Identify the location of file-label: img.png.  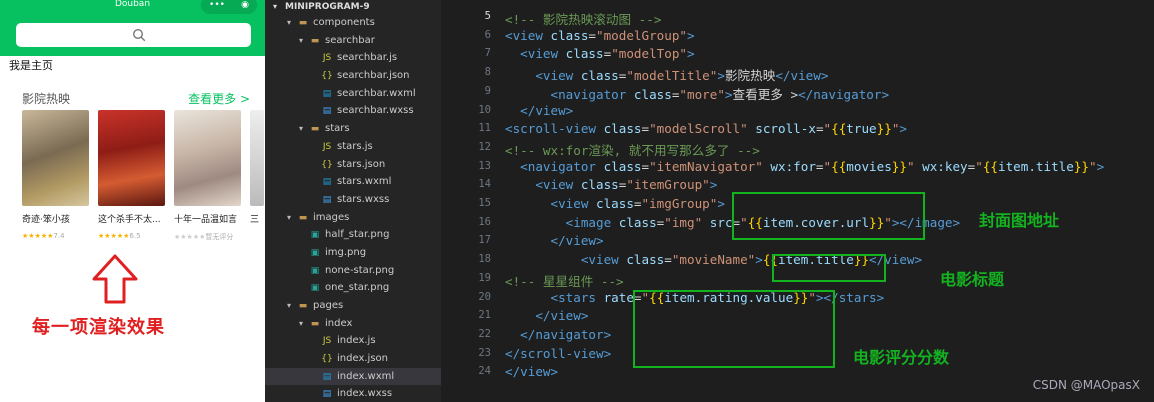
(346, 252).